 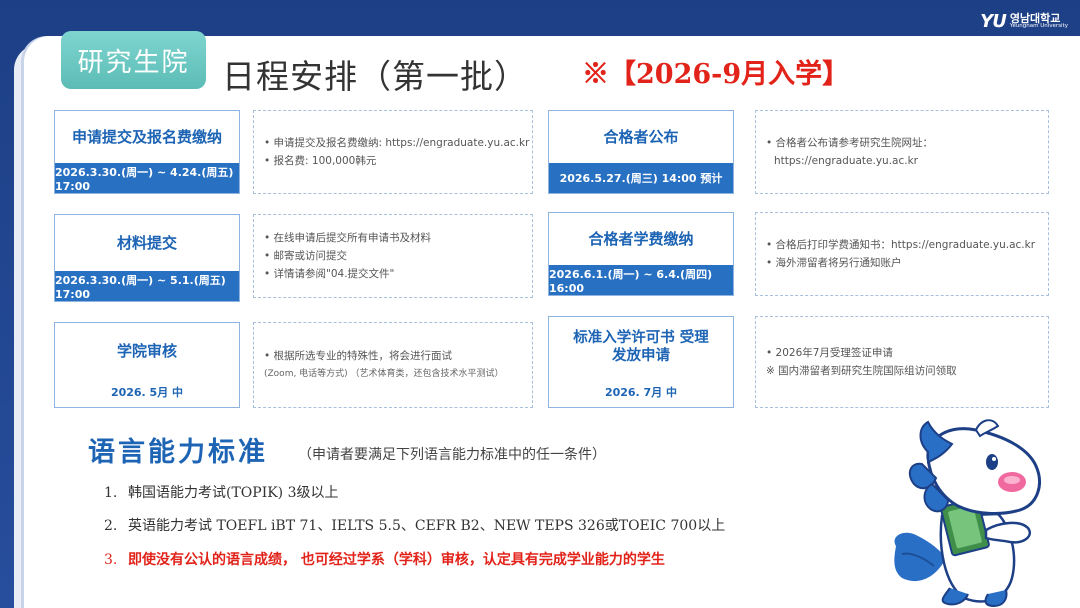 I want to click on step-title: 合格者公布, so click(x=641, y=136).